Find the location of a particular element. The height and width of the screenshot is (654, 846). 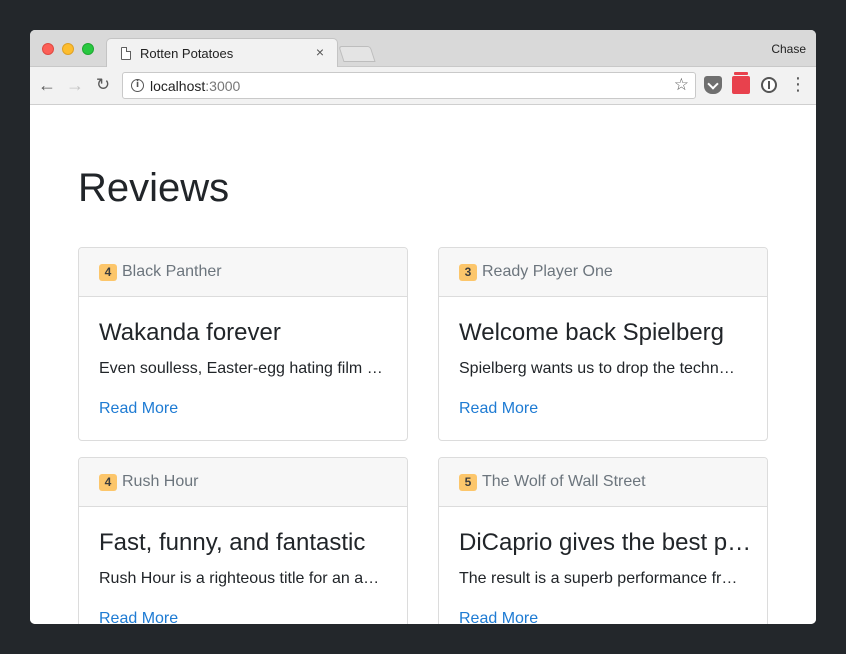

card-header: 4 Rush Hour is located at coordinates (243, 482).